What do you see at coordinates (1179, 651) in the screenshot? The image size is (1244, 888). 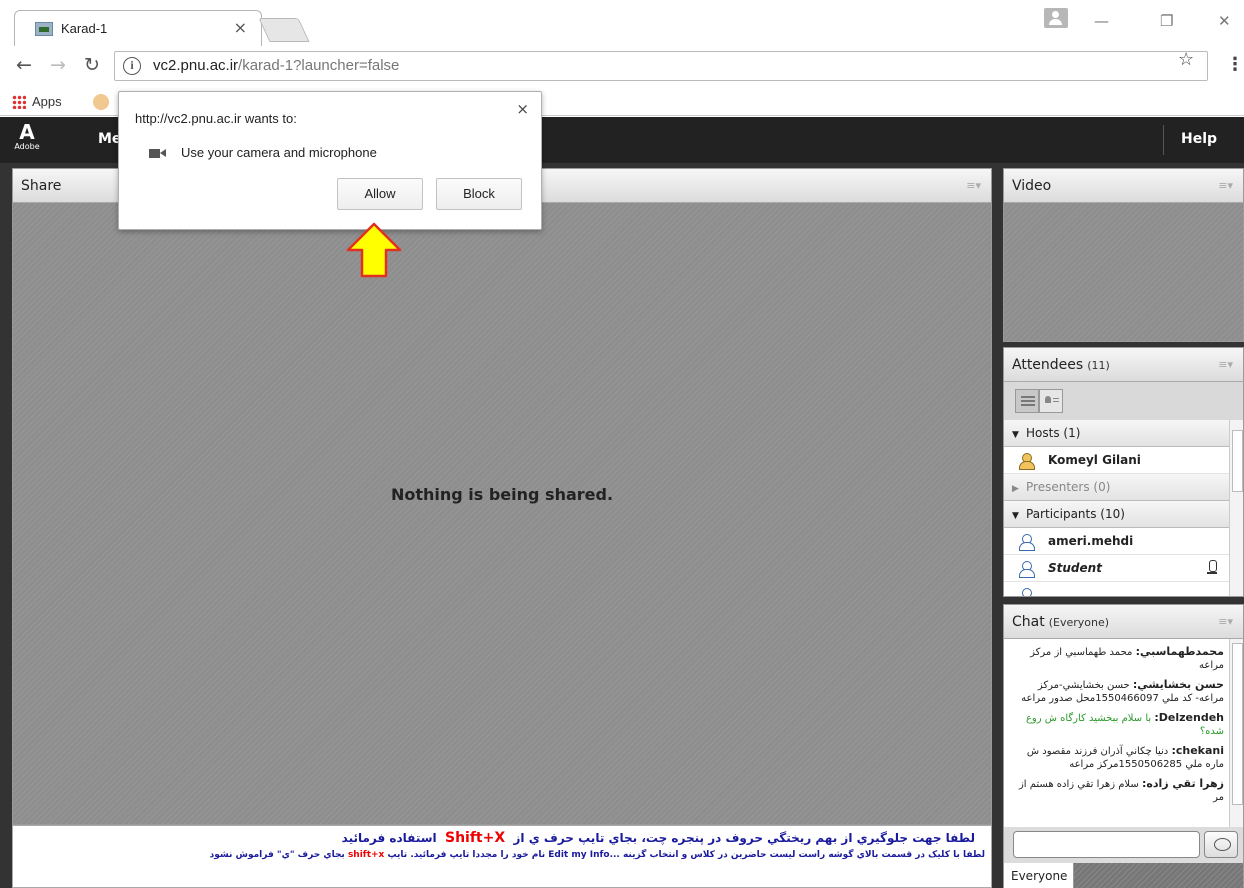 I see `chat-sender: محمدطهماسبي:` at bounding box center [1179, 651].